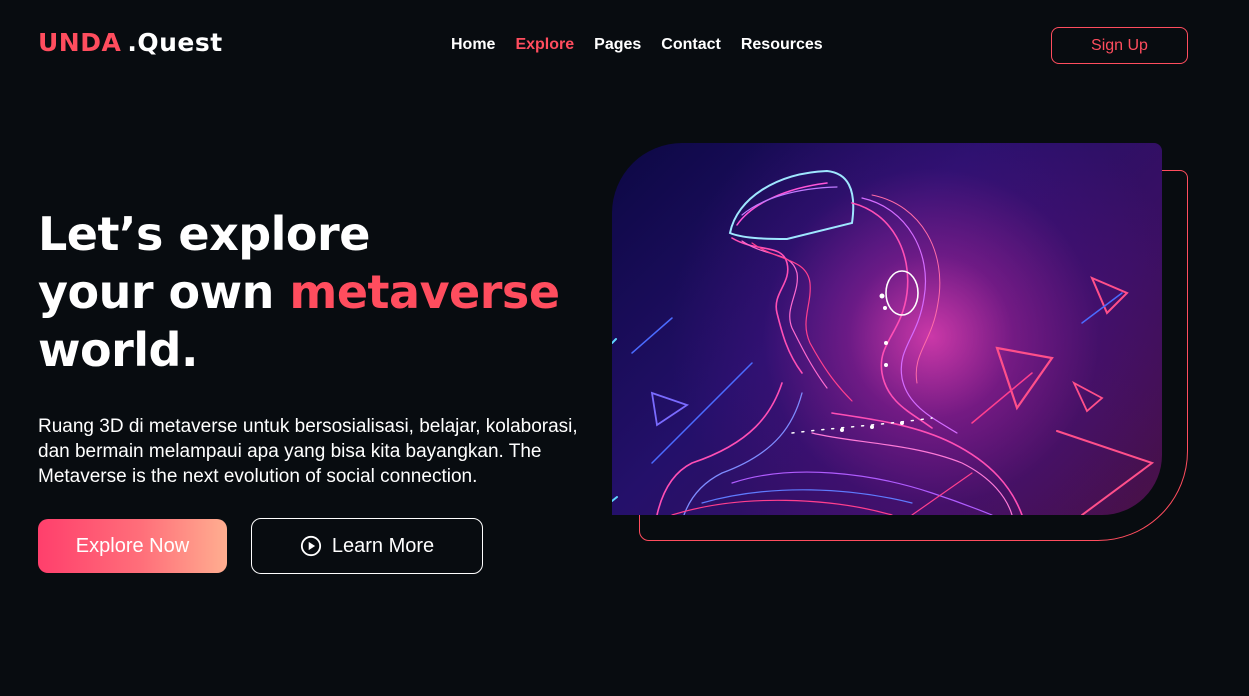  I want to click on nav-home: Home, so click(473, 45).